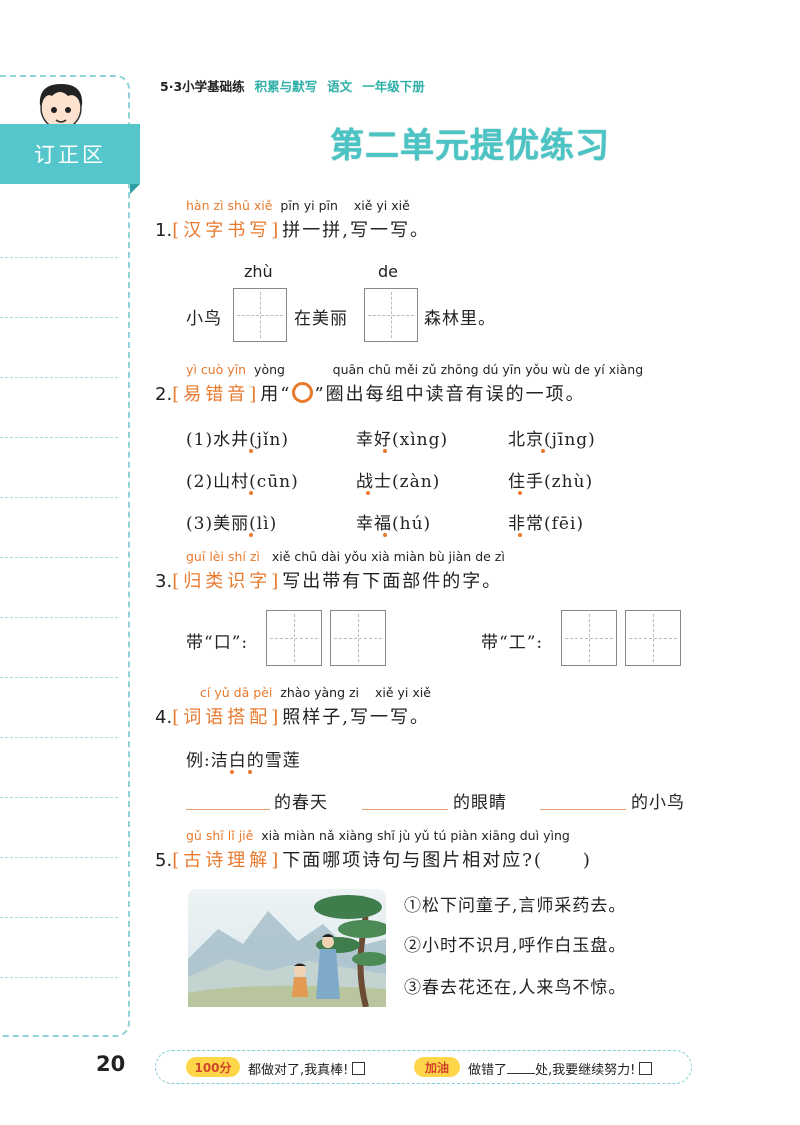  I want to click on tab-fold, so click(135, 189).